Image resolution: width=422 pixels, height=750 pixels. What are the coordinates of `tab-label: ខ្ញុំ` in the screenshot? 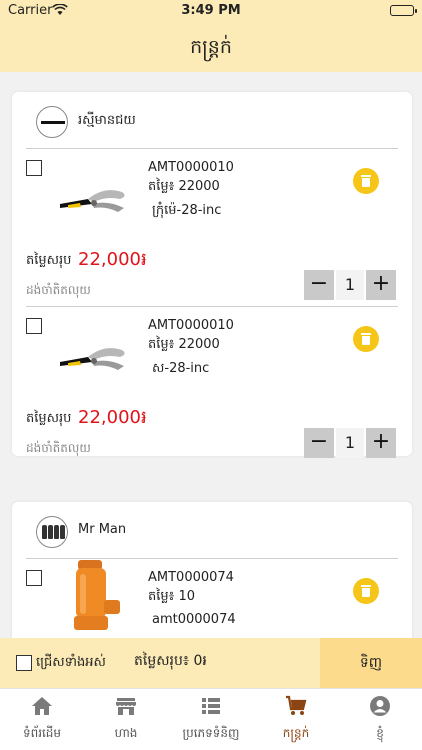 It's located at (380, 733).